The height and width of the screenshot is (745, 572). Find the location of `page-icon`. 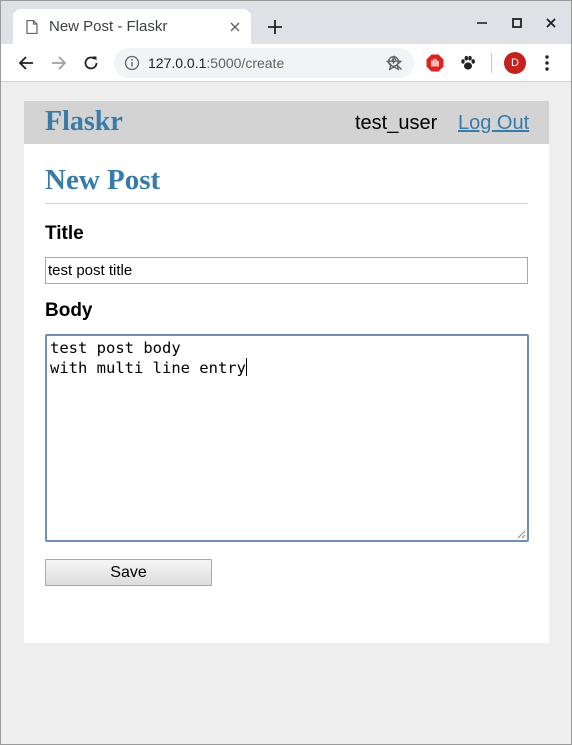

page-icon is located at coordinates (32, 26).